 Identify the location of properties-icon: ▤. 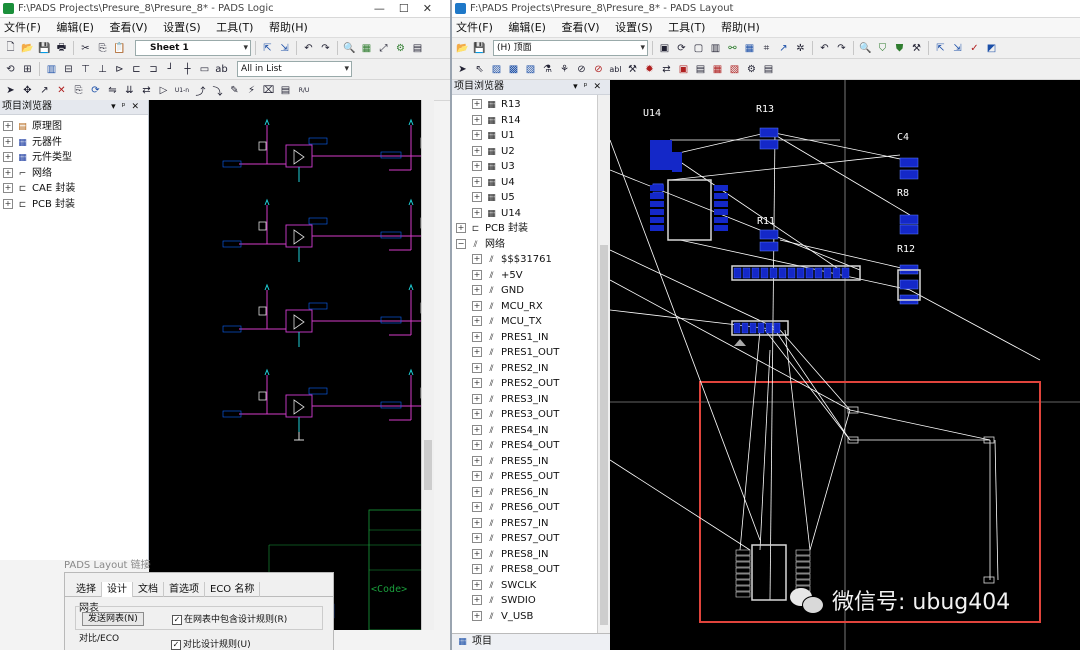
(417, 48).